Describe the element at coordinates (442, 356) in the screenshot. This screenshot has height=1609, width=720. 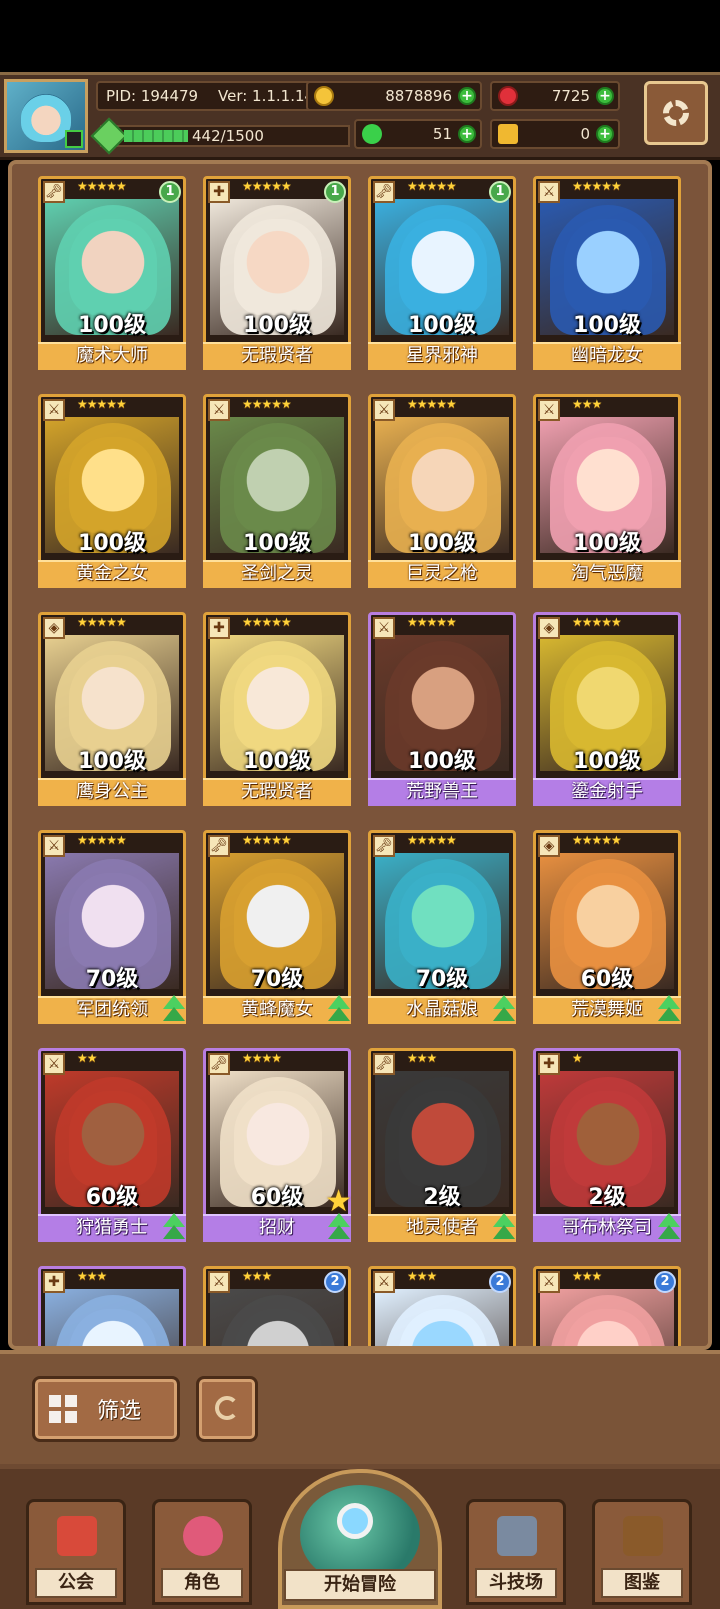
I see `hero-name: 星界邪神` at that location.